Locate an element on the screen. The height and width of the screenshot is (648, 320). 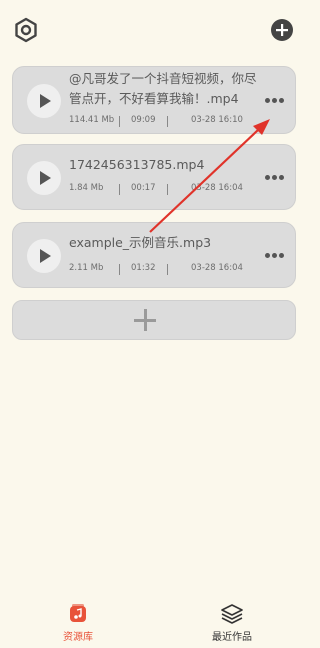
add-file-button is located at coordinates (154, 320).